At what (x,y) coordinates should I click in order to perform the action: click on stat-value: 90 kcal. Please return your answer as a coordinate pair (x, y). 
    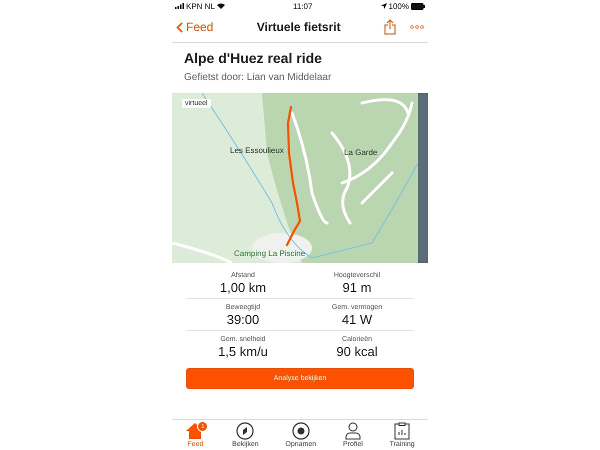
    Looking at the image, I should click on (357, 351).